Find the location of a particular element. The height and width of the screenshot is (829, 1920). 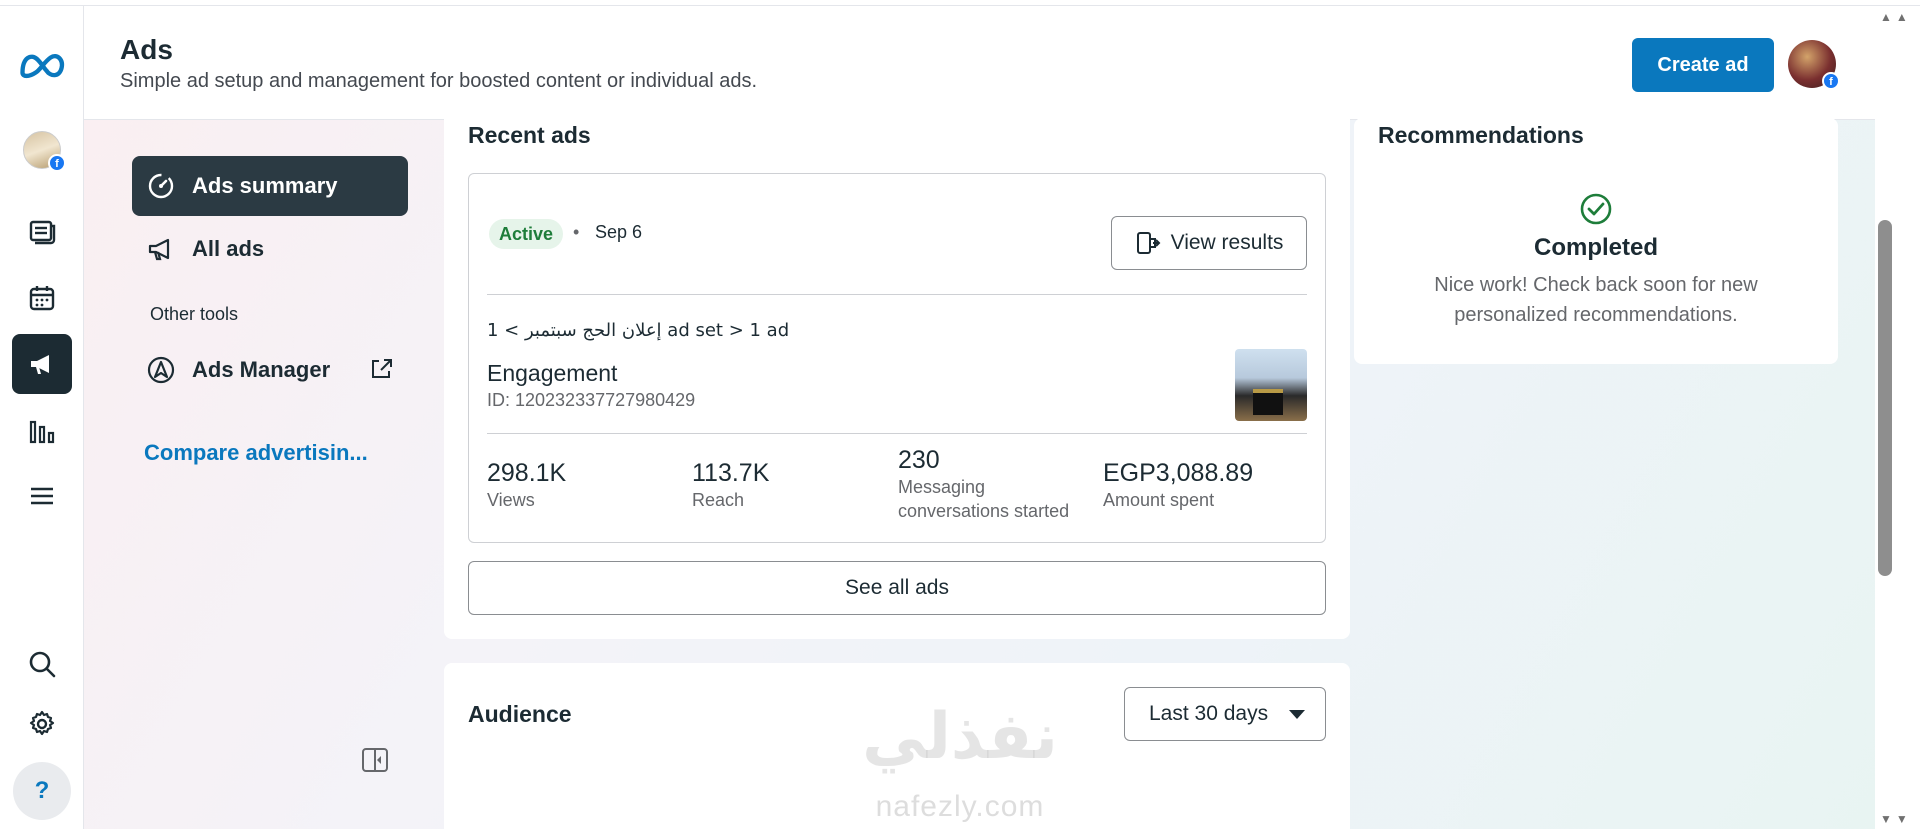

collapse-sidebar-icon is located at coordinates (375, 760).